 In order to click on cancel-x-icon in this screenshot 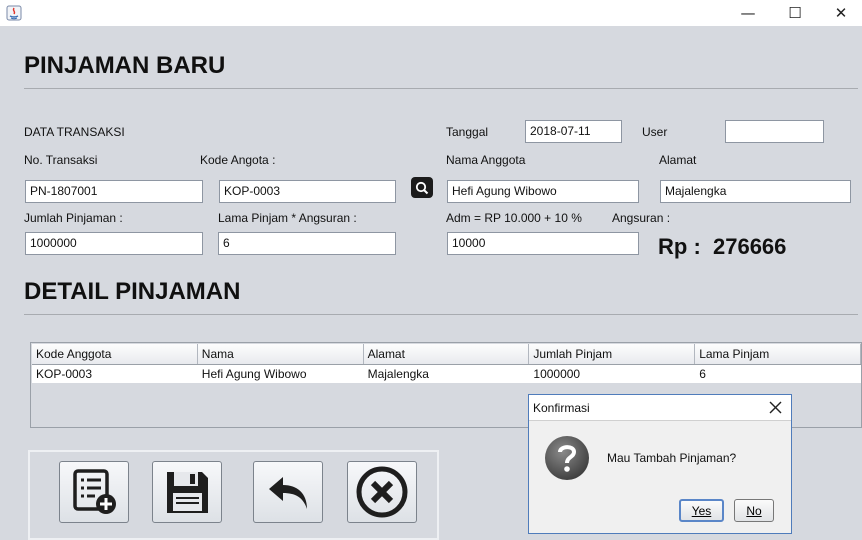, I will do `click(382, 492)`.